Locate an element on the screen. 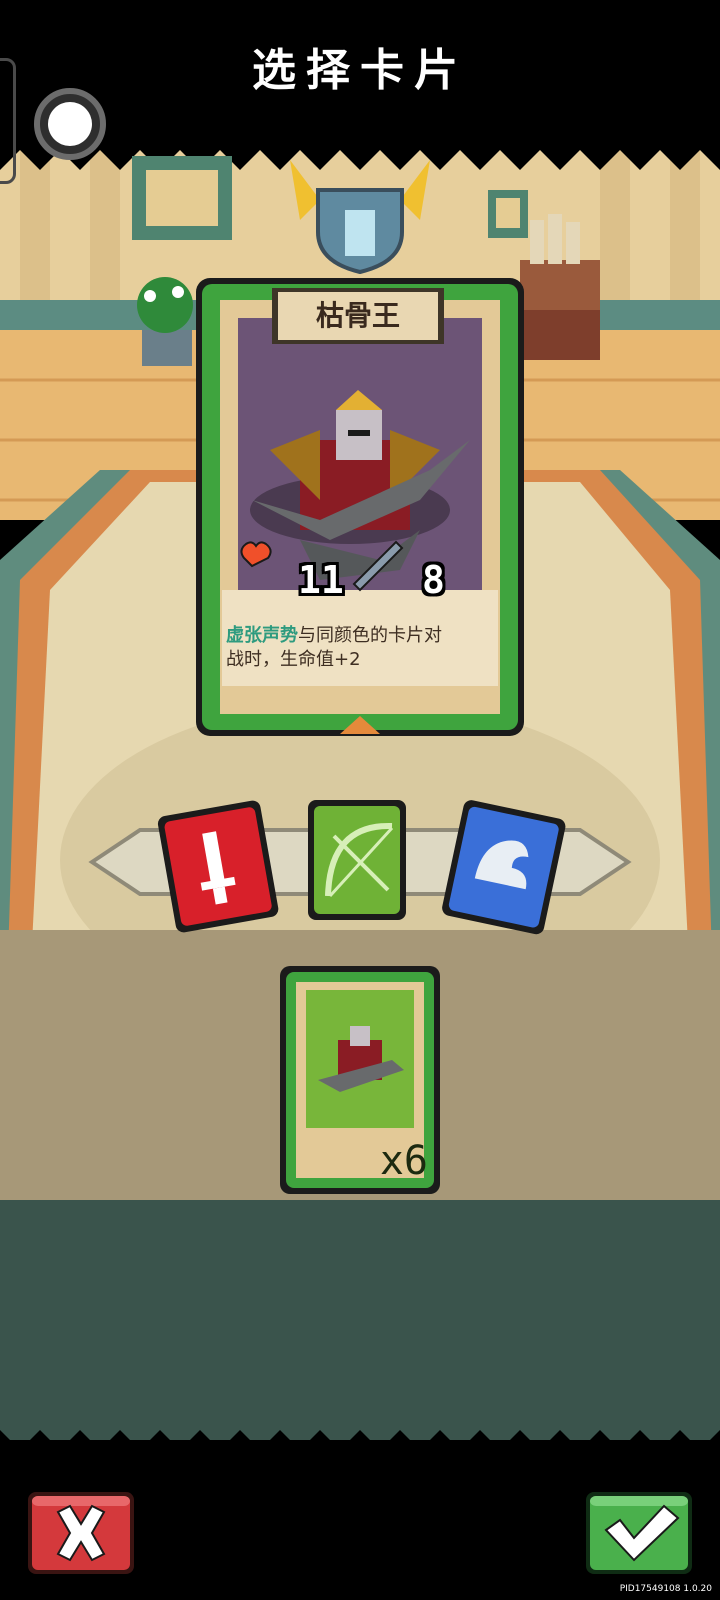 Image resolution: width=720 pixels, height=1600 pixels. circle-icon is located at coordinates (70, 124).